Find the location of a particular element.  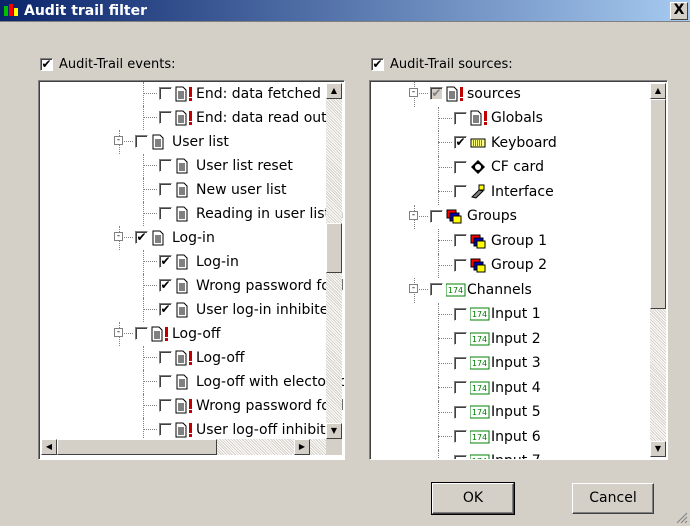

events-horizontal-scrollbar: ◀ ▶ is located at coordinates (183, 447).